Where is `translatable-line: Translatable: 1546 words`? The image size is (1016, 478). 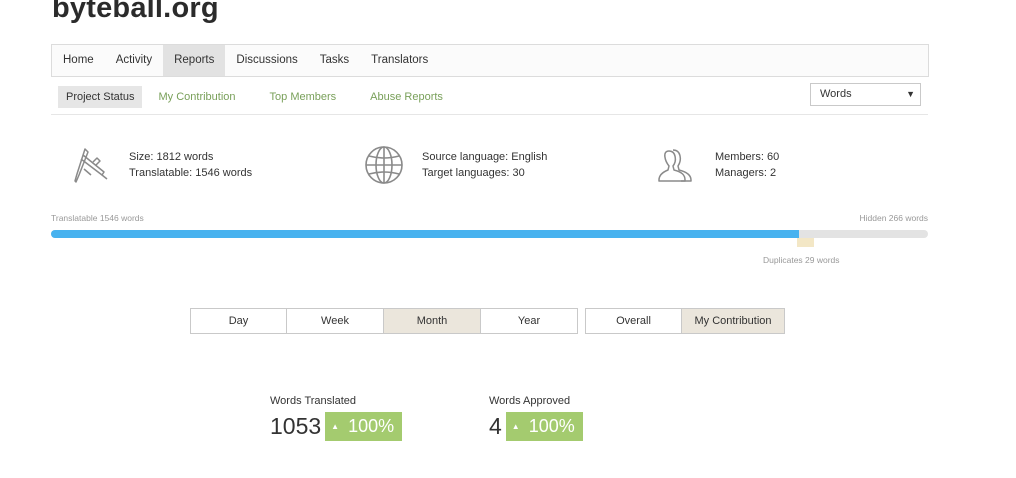
translatable-line: Translatable: 1546 words is located at coordinates (191, 173).